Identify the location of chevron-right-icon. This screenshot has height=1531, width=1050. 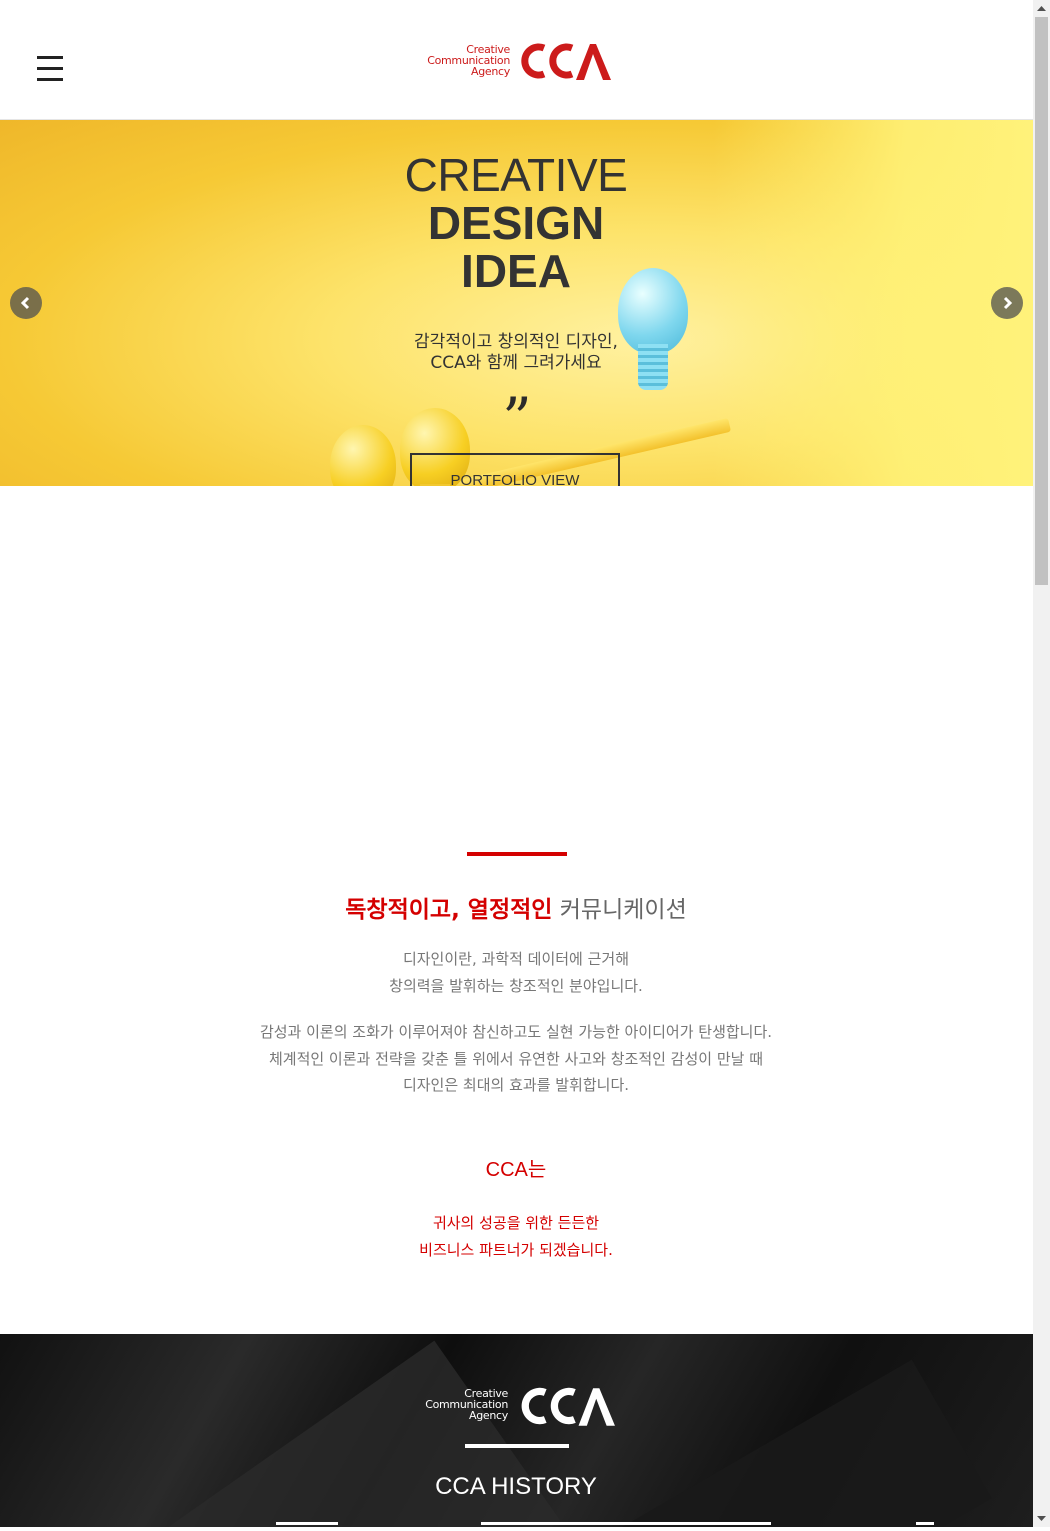
(1008, 303).